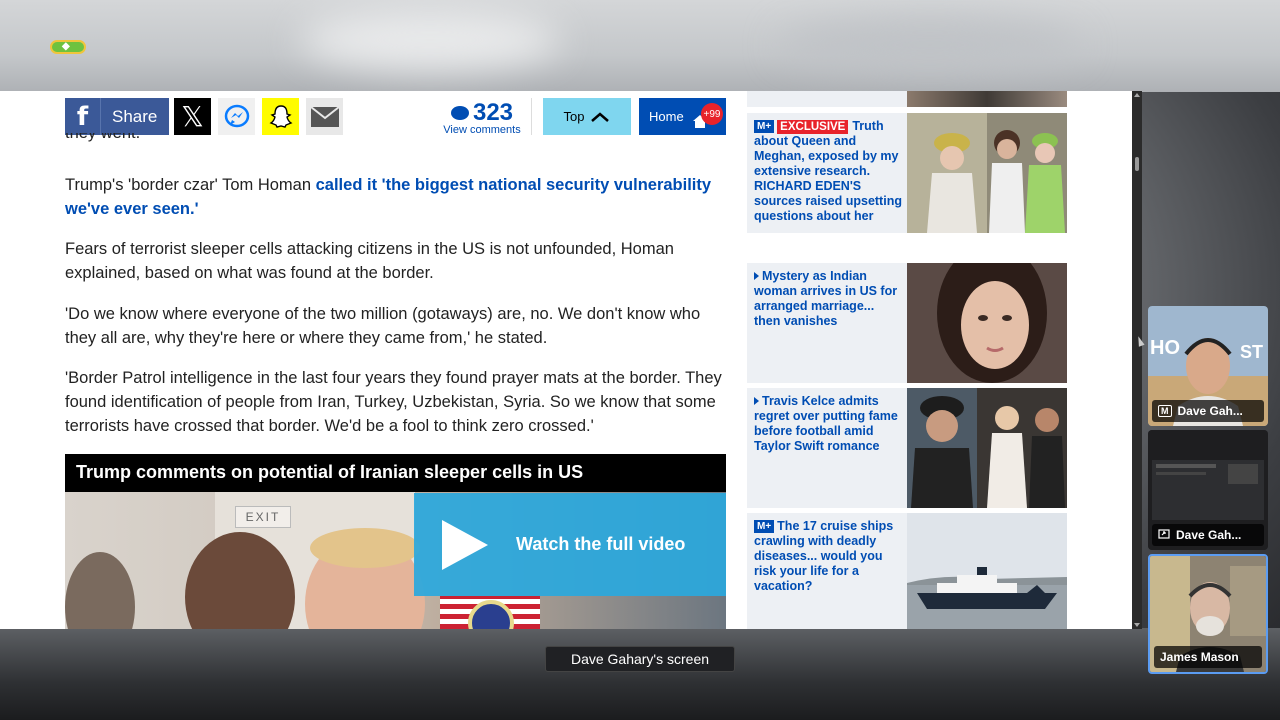 This screenshot has height=720, width=1280. What do you see at coordinates (640, 674) in the screenshot?
I see `blurred-background-bottom` at bounding box center [640, 674].